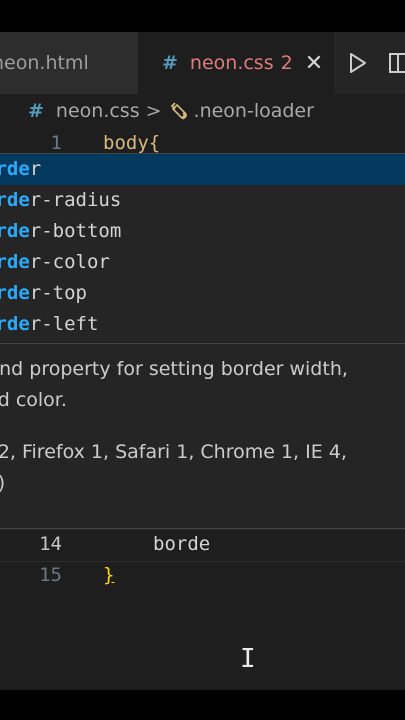 The width and height of the screenshot is (405, 720). What do you see at coordinates (98, 111) in the screenshot?
I see `breadcrumb-file: neon.css` at bounding box center [98, 111].